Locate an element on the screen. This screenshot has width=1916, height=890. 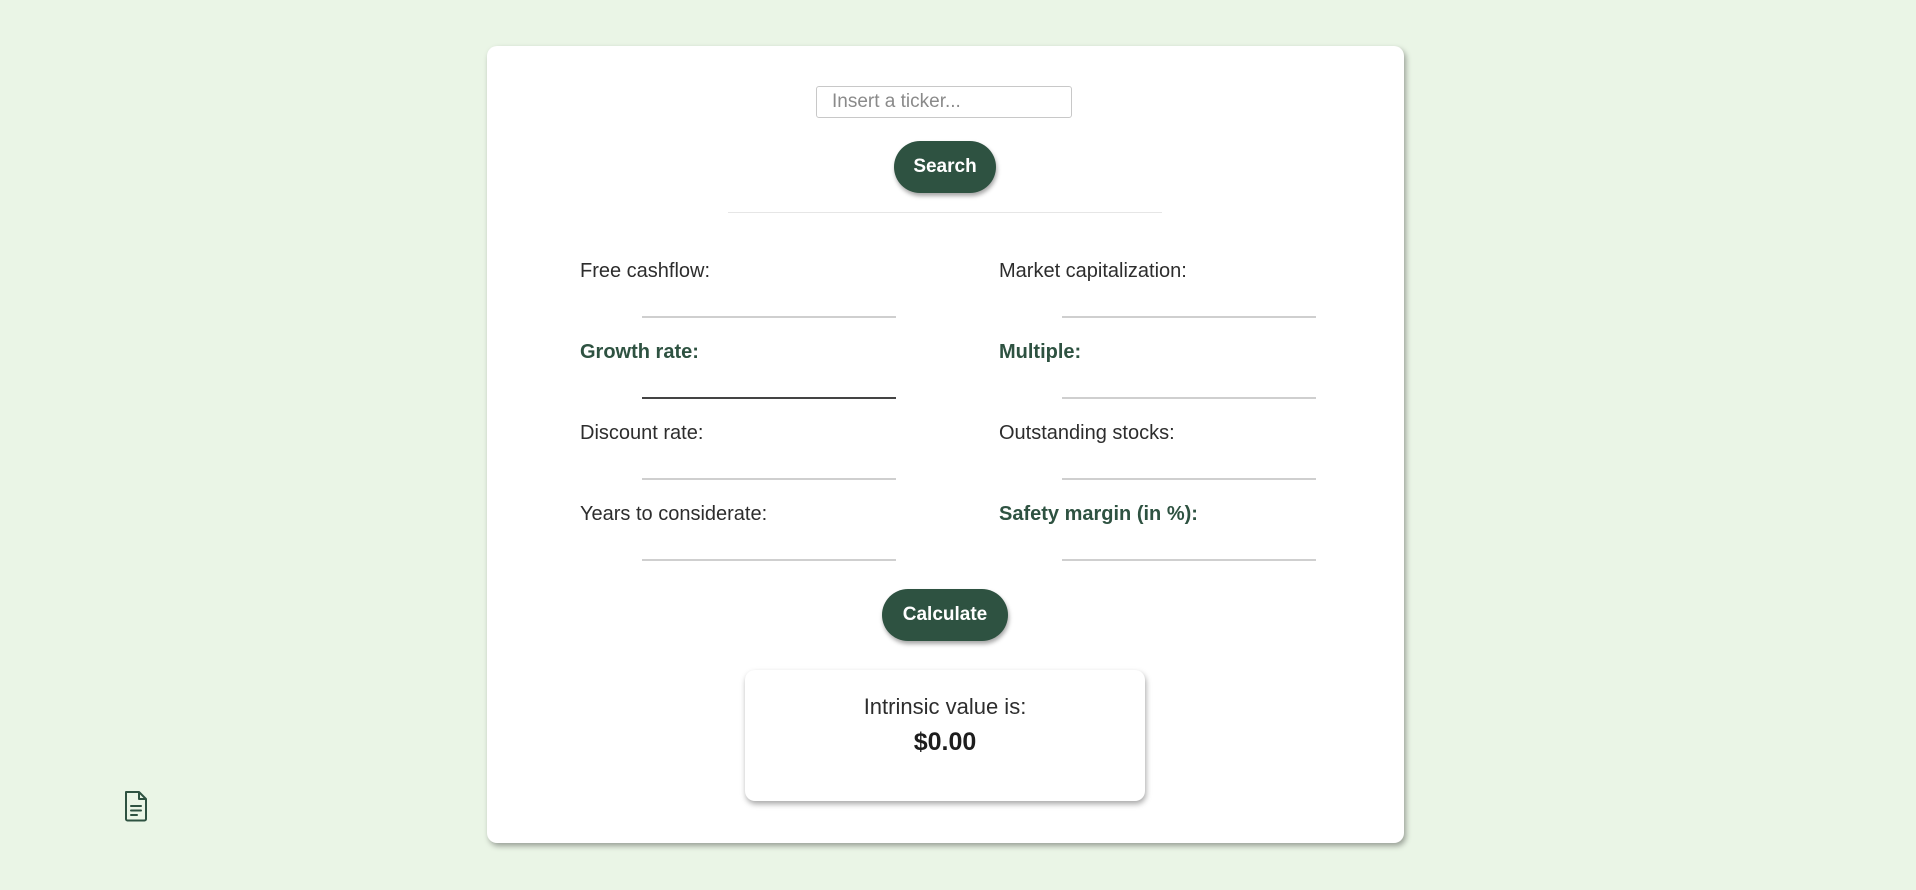
free-cashflow-label: Free cashflow: is located at coordinates (645, 271).